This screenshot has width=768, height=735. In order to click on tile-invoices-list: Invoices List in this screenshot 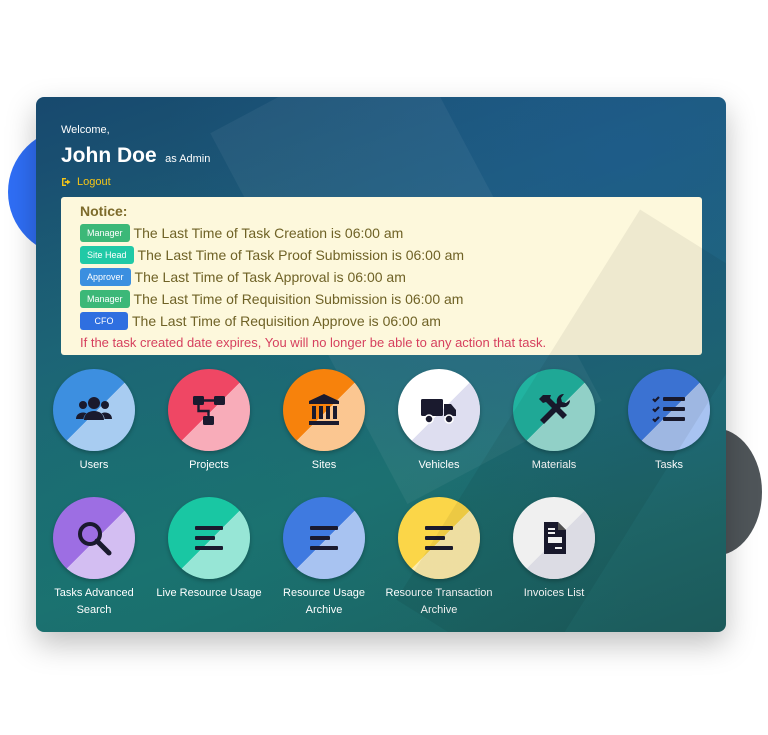, I will do `click(554, 549)`.